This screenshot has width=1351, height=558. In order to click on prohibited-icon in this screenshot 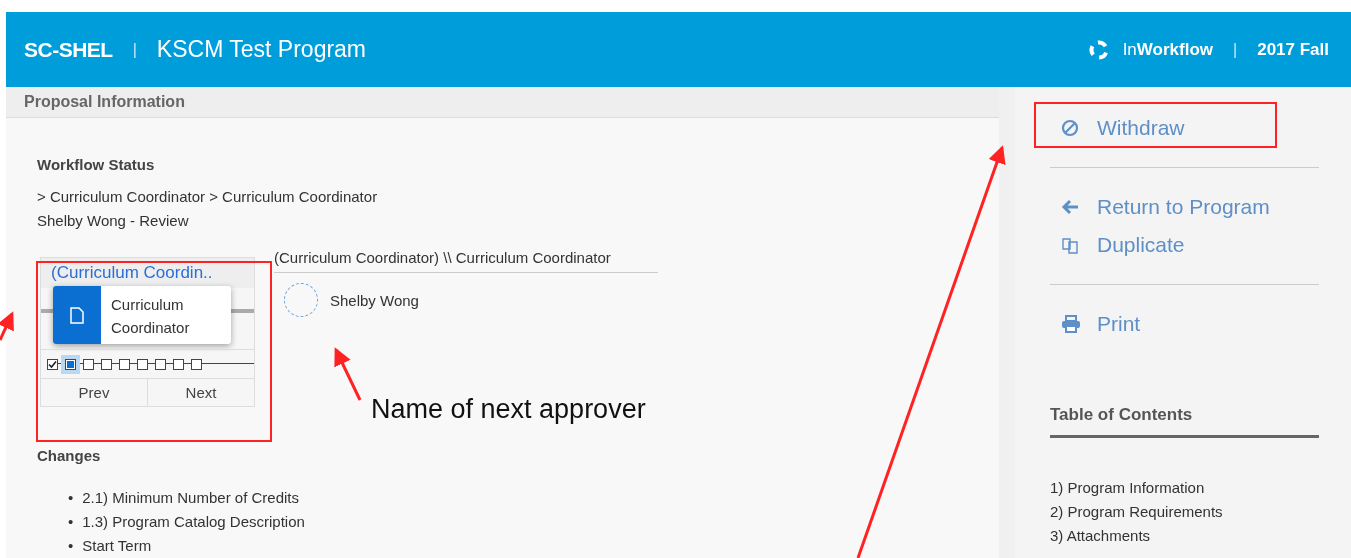, I will do `click(1070, 128)`.